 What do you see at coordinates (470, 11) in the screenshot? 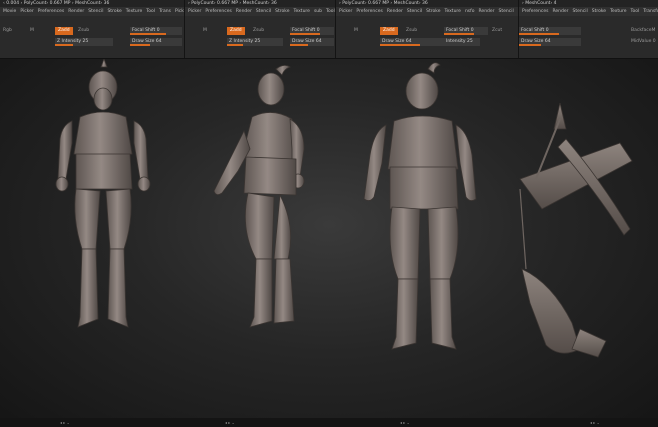
I see `menu-item: nsfo` at bounding box center [470, 11].